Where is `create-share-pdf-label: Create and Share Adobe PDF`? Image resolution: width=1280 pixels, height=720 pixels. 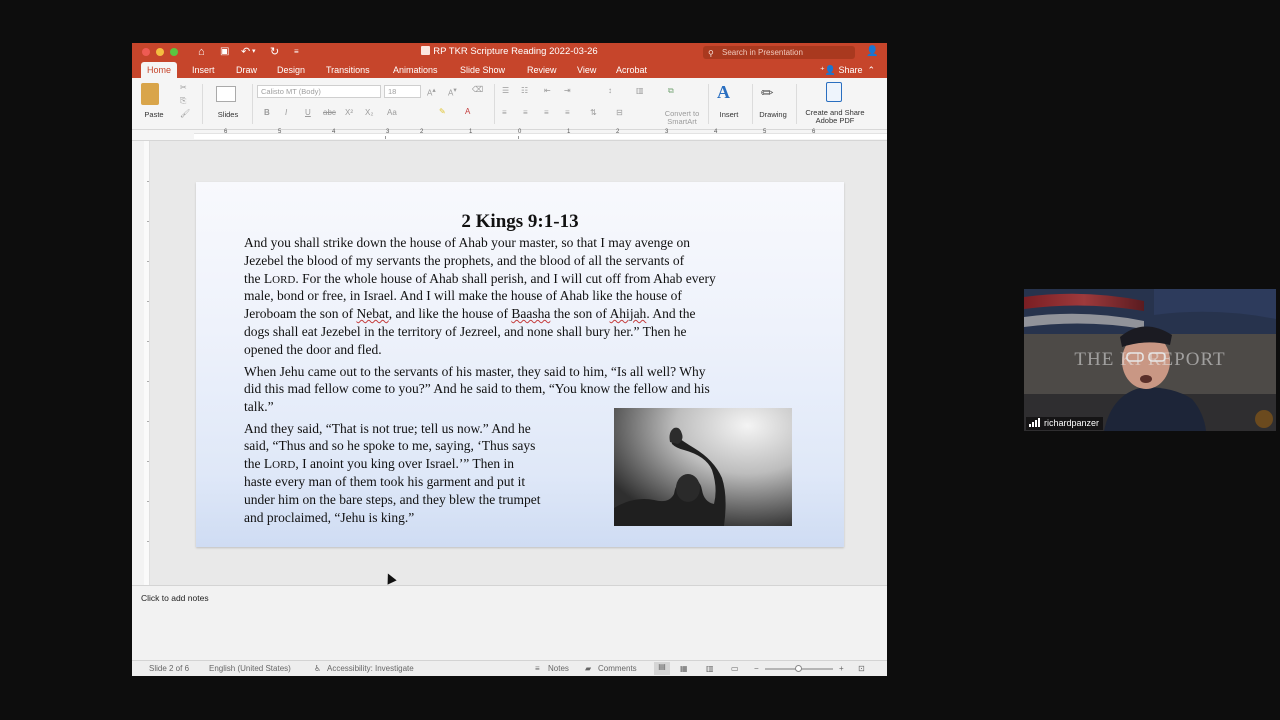
create-share-pdf-label: Create and Share Adobe PDF is located at coordinates (835, 117).